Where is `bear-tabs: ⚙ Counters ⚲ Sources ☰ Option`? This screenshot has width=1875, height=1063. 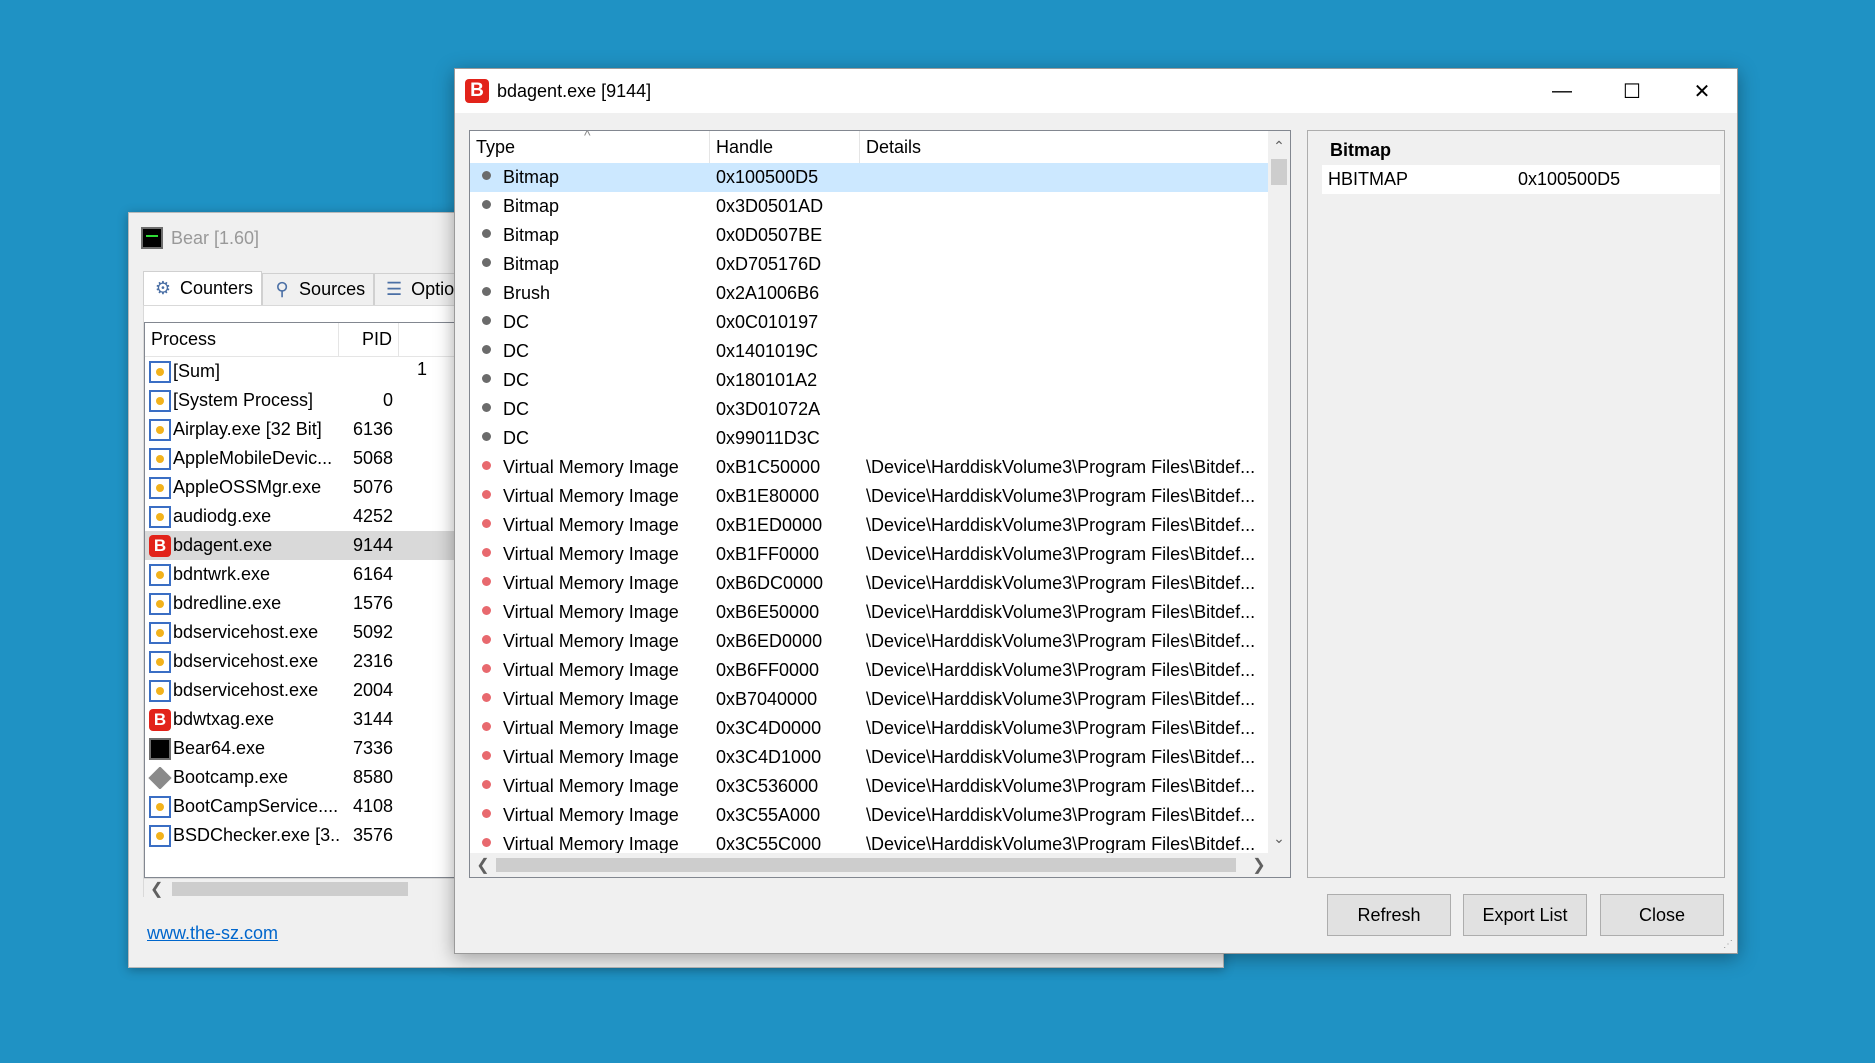
bear-tabs: ⚙ Counters ⚲ Sources ☰ Option is located at coordinates (308, 288).